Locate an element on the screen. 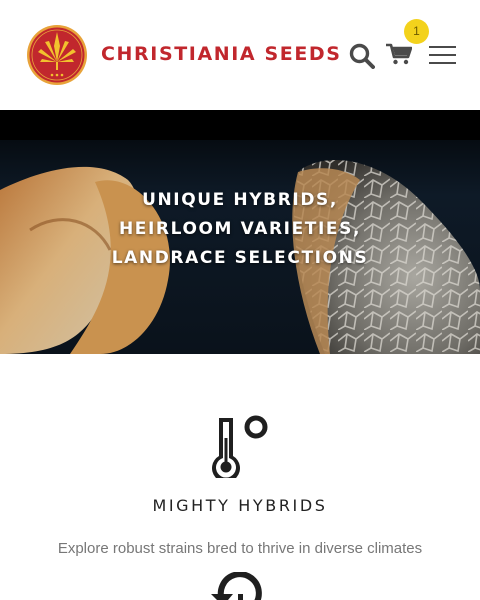  cart-count-badge: 1 is located at coordinates (416, 31).